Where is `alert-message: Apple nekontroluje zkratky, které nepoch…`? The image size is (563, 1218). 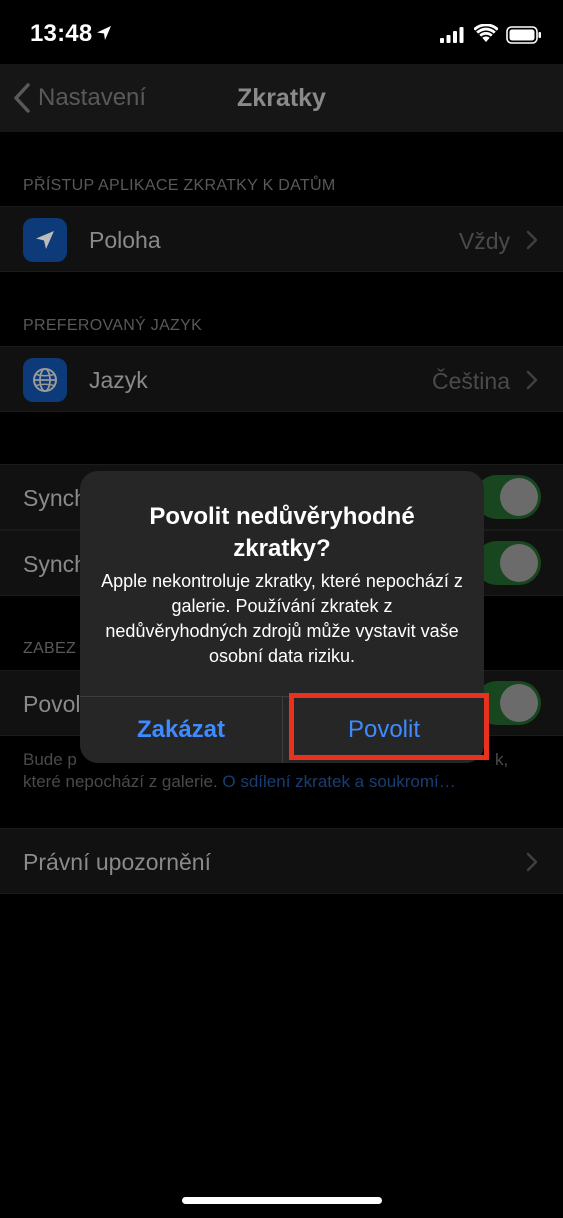 alert-message: Apple nekontroluje zkratky, které nepoch… is located at coordinates (282, 618).